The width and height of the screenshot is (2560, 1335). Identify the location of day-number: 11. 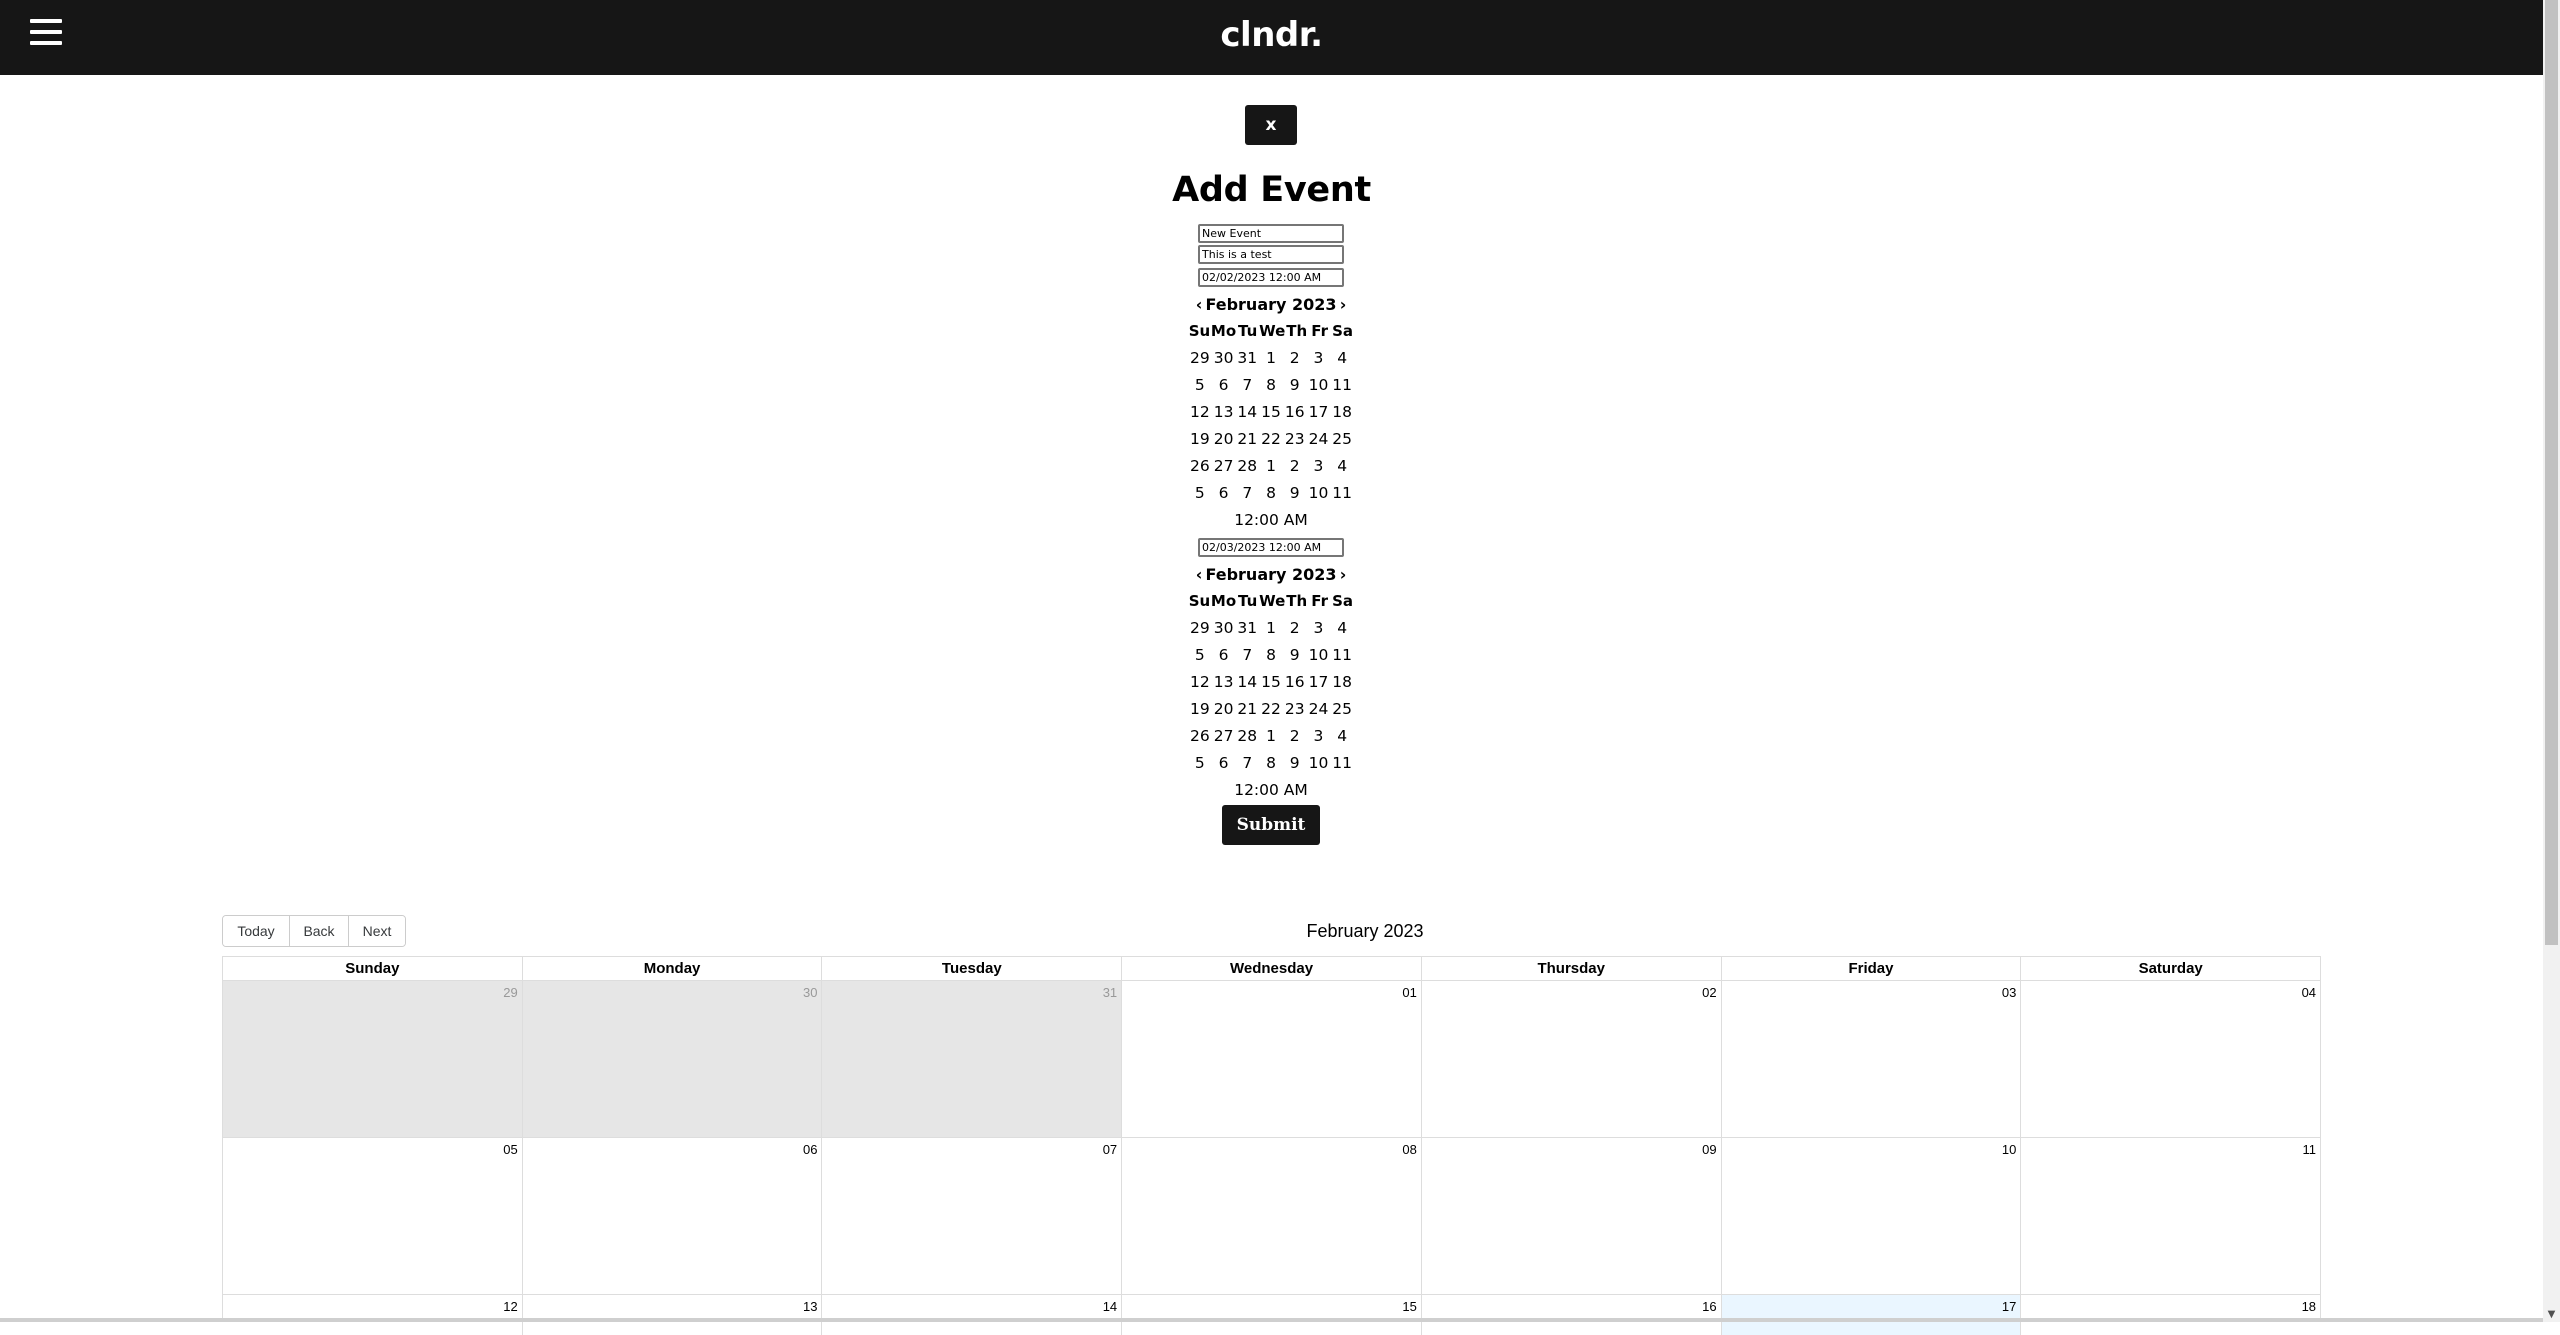
(2310, 1149).